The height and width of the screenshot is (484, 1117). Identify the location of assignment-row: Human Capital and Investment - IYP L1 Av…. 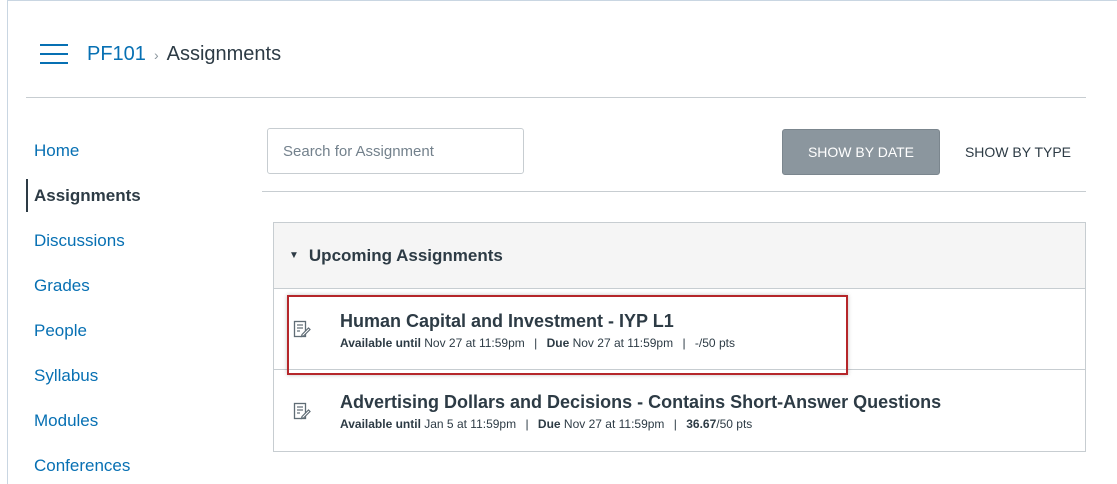
(679, 329).